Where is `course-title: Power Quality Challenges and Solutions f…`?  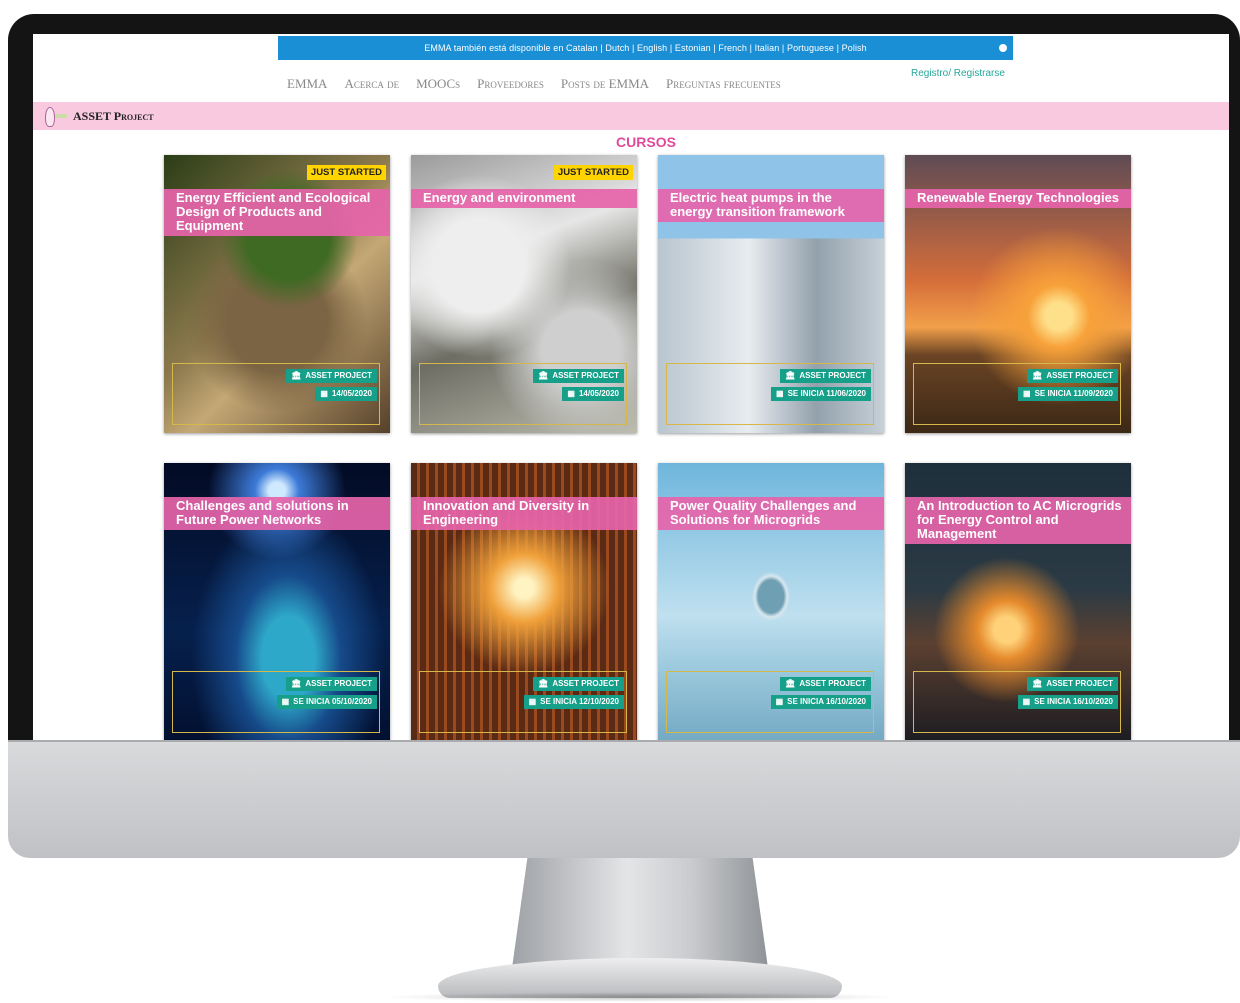 course-title: Power Quality Challenges and Solutions f… is located at coordinates (771, 513).